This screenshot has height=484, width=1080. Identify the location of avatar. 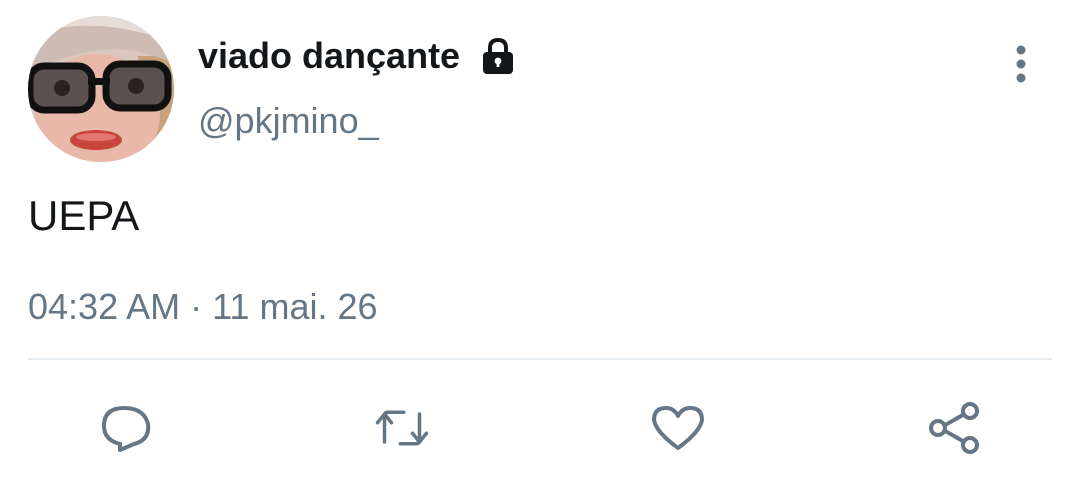
(101, 89).